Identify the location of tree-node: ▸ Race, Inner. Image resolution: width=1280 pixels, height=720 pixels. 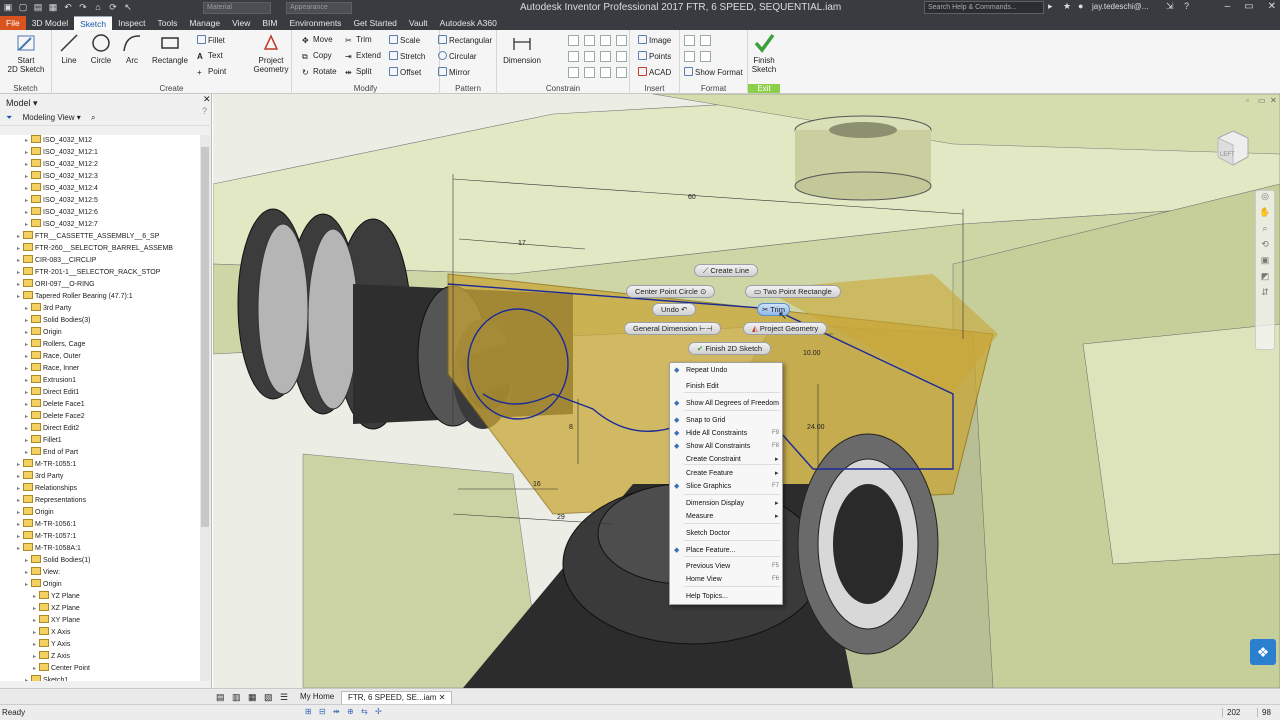
(100, 369).